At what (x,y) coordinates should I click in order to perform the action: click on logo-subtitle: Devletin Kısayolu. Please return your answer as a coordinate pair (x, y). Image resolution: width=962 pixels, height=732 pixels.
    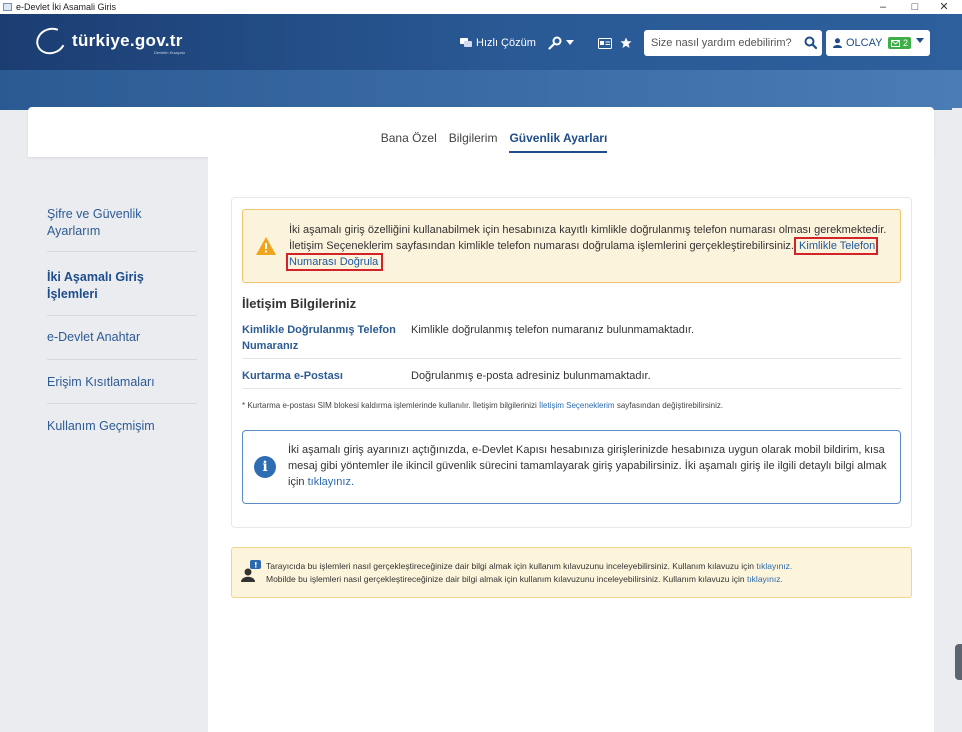
    Looking at the image, I should click on (169, 52).